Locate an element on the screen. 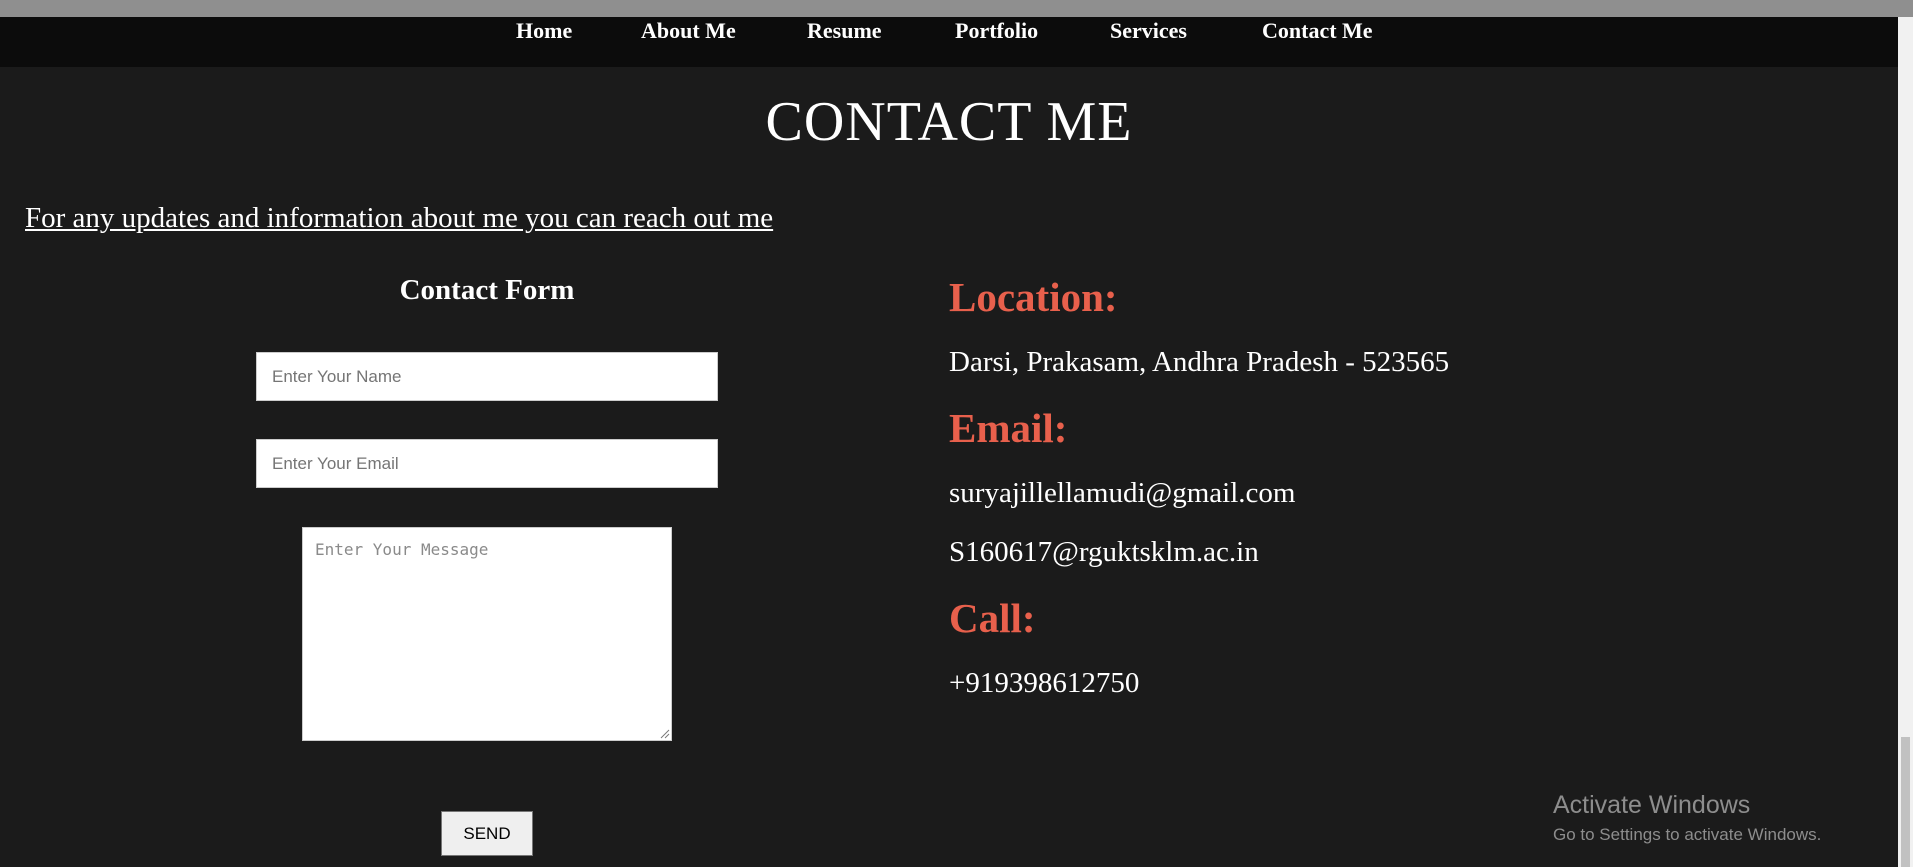 This screenshot has width=1913, height=867. email-primary: suryajillellamudi@gmail.com is located at coordinates (1122, 493).